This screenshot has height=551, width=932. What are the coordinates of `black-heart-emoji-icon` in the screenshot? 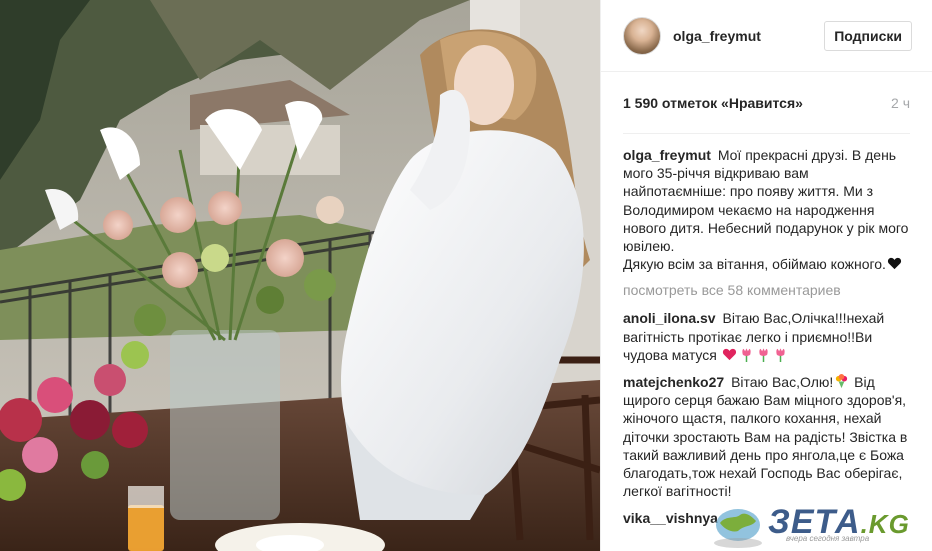 It's located at (894, 264).